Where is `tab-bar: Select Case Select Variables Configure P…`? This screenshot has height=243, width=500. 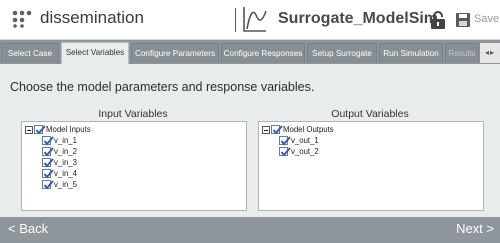
tab-bar: Select Case Select Variables Configure P… is located at coordinates (250, 52).